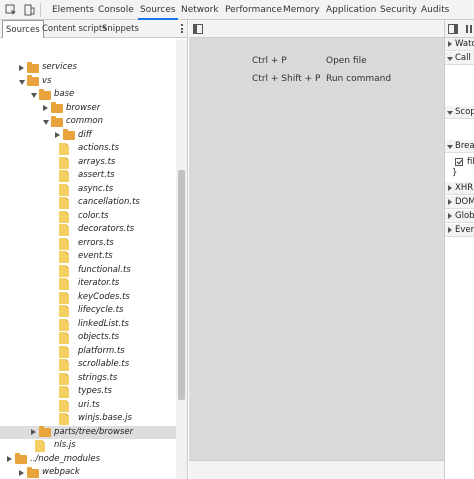 This screenshot has height=479, width=474. I want to click on tree-item-label: color.ts, so click(93, 215).